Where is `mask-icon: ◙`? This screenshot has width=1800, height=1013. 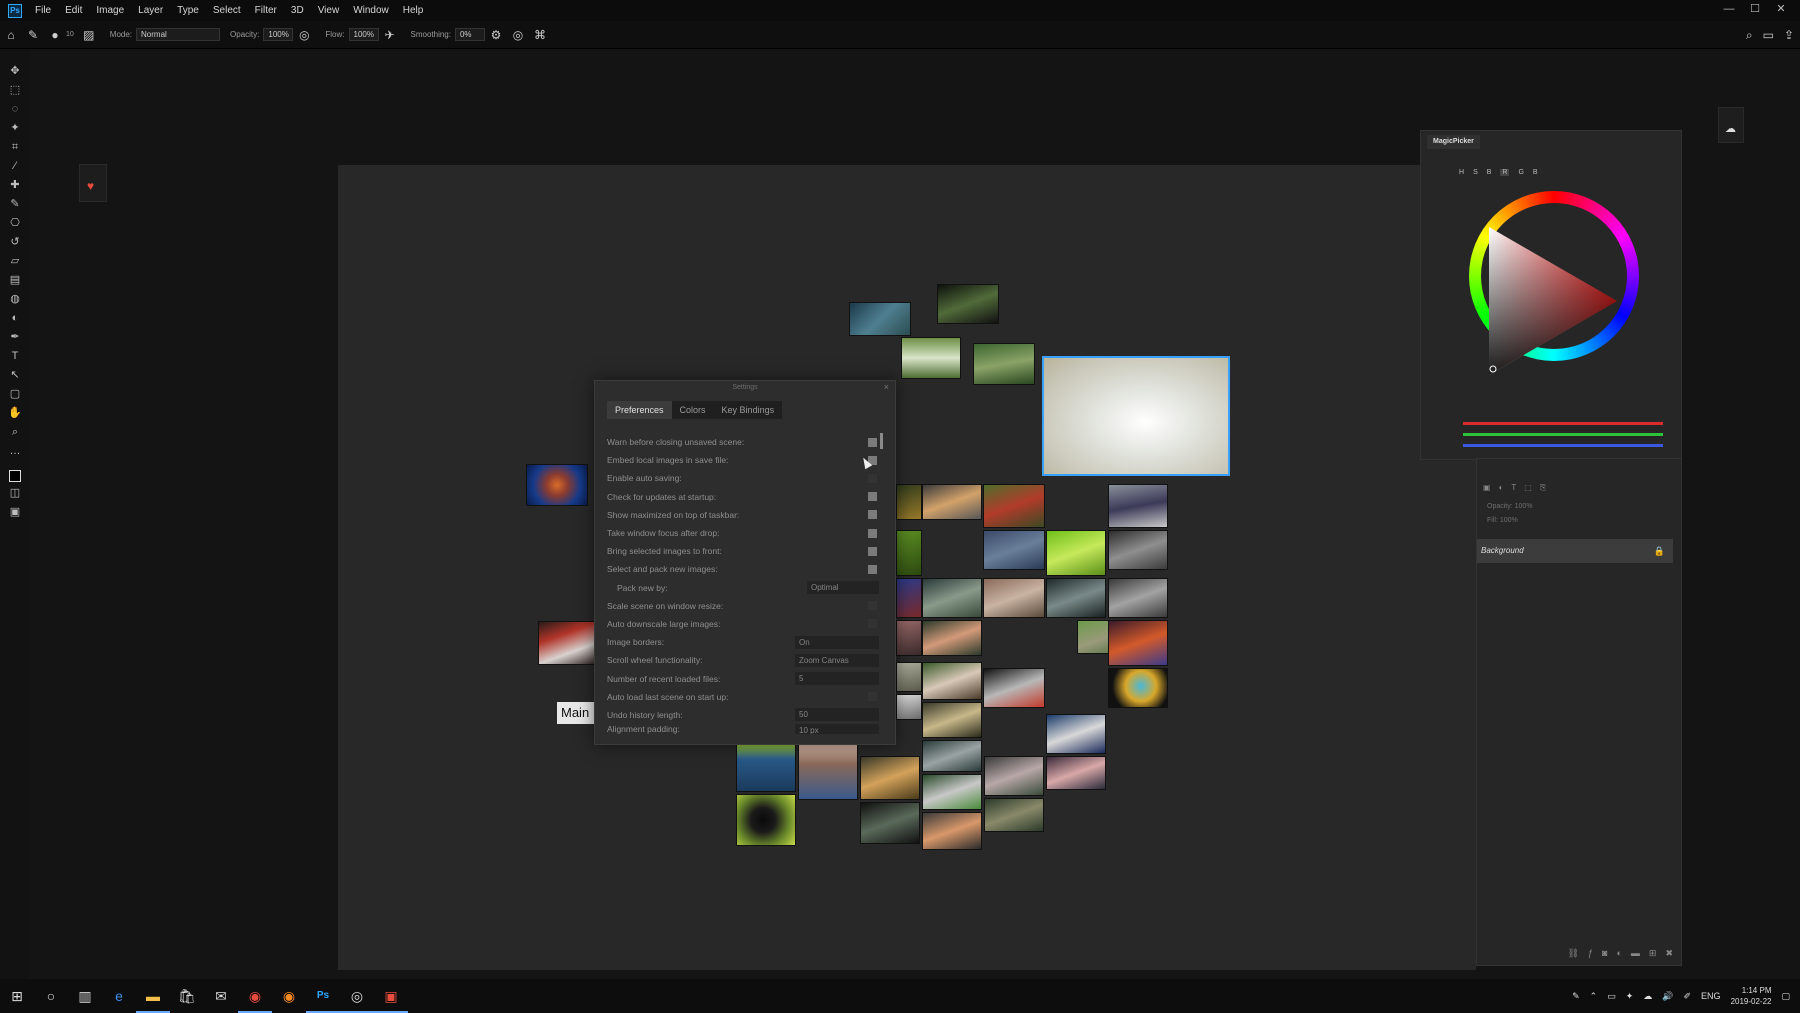 mask-icon: ◙ is located at coordinates (1604, 953).